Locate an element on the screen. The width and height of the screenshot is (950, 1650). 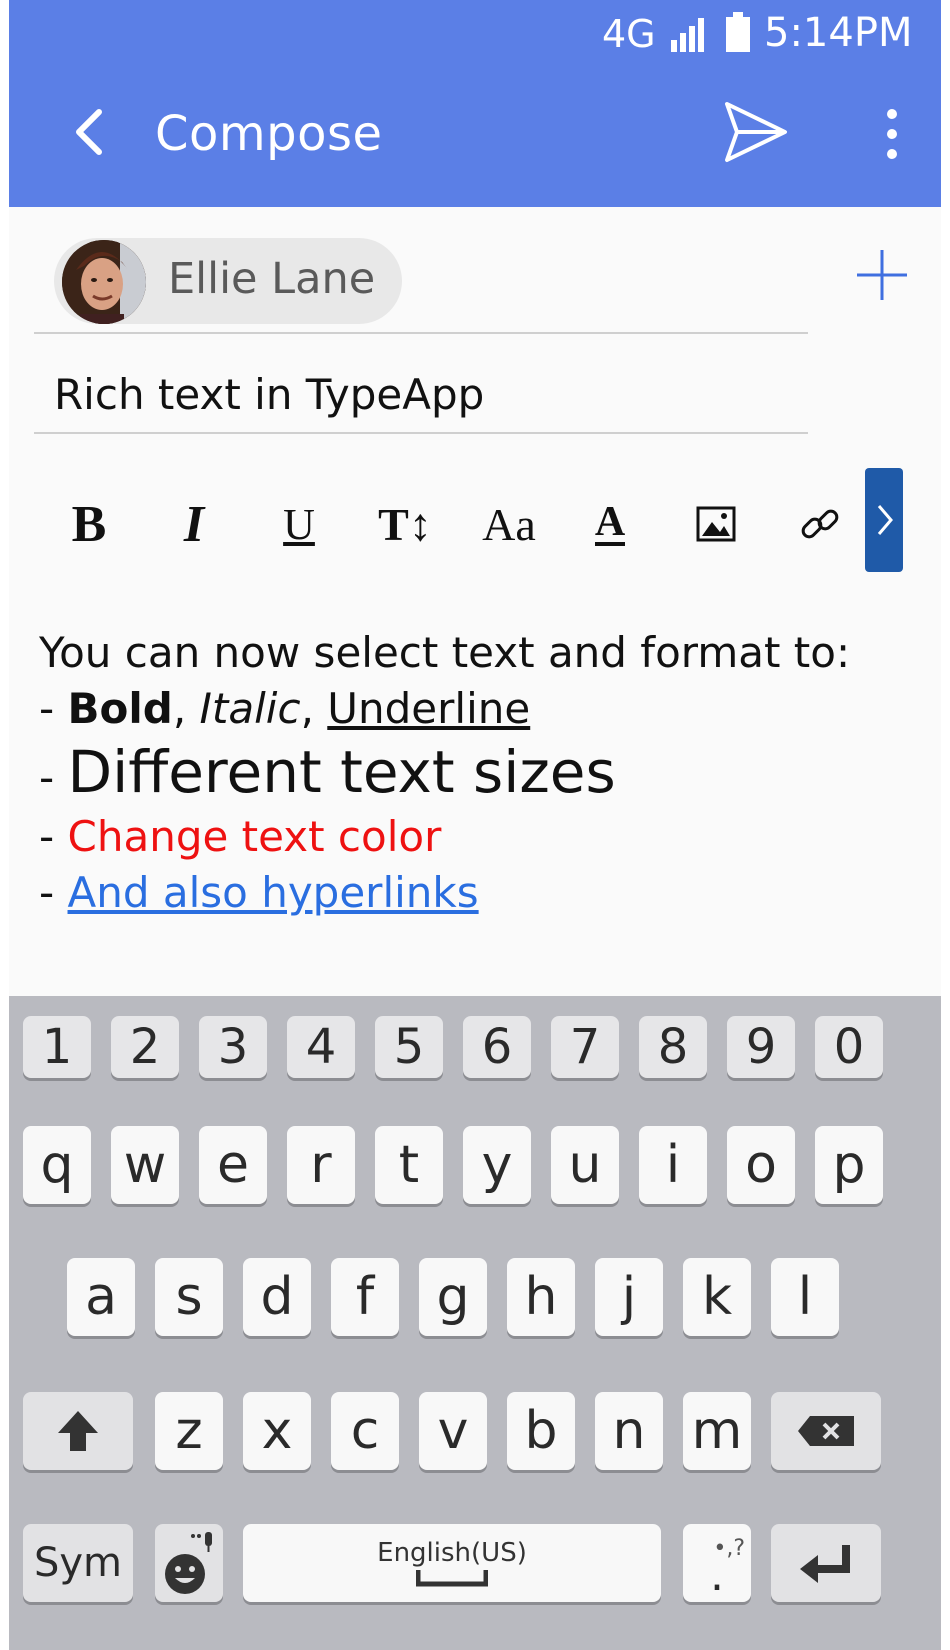
text-color-button: A is located at coordinates (610, 524).